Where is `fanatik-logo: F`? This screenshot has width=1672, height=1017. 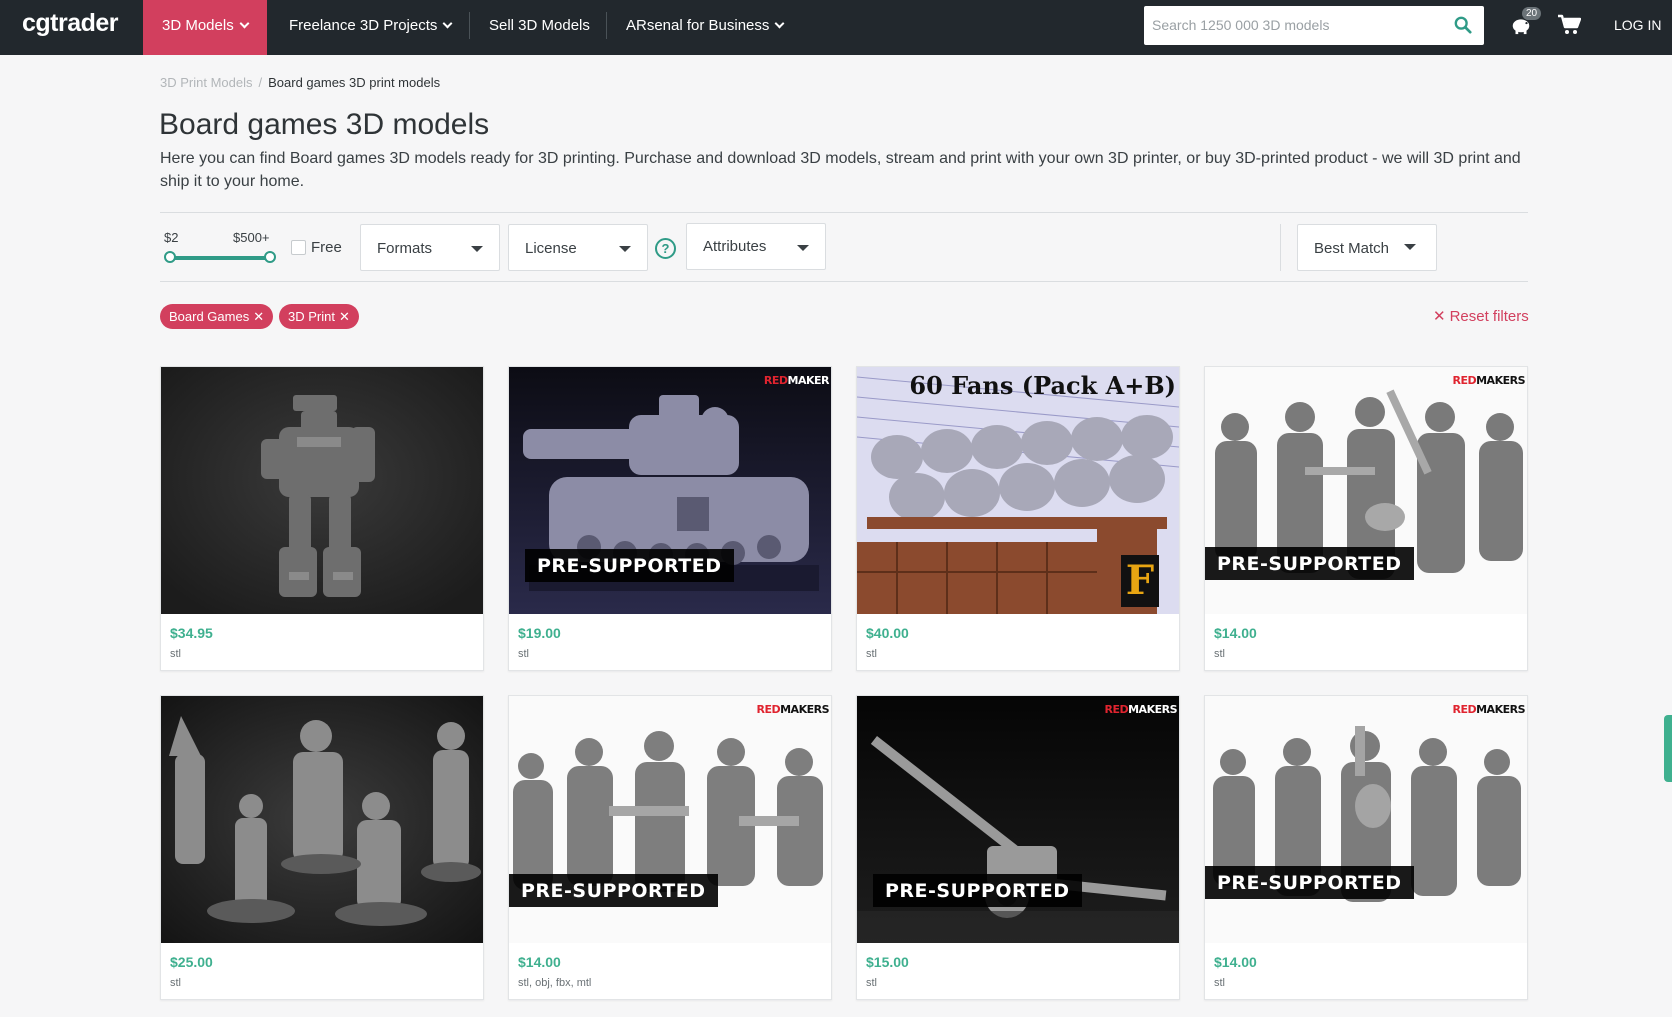
fanatik-logo: F is located at coordinates (1140, 581).